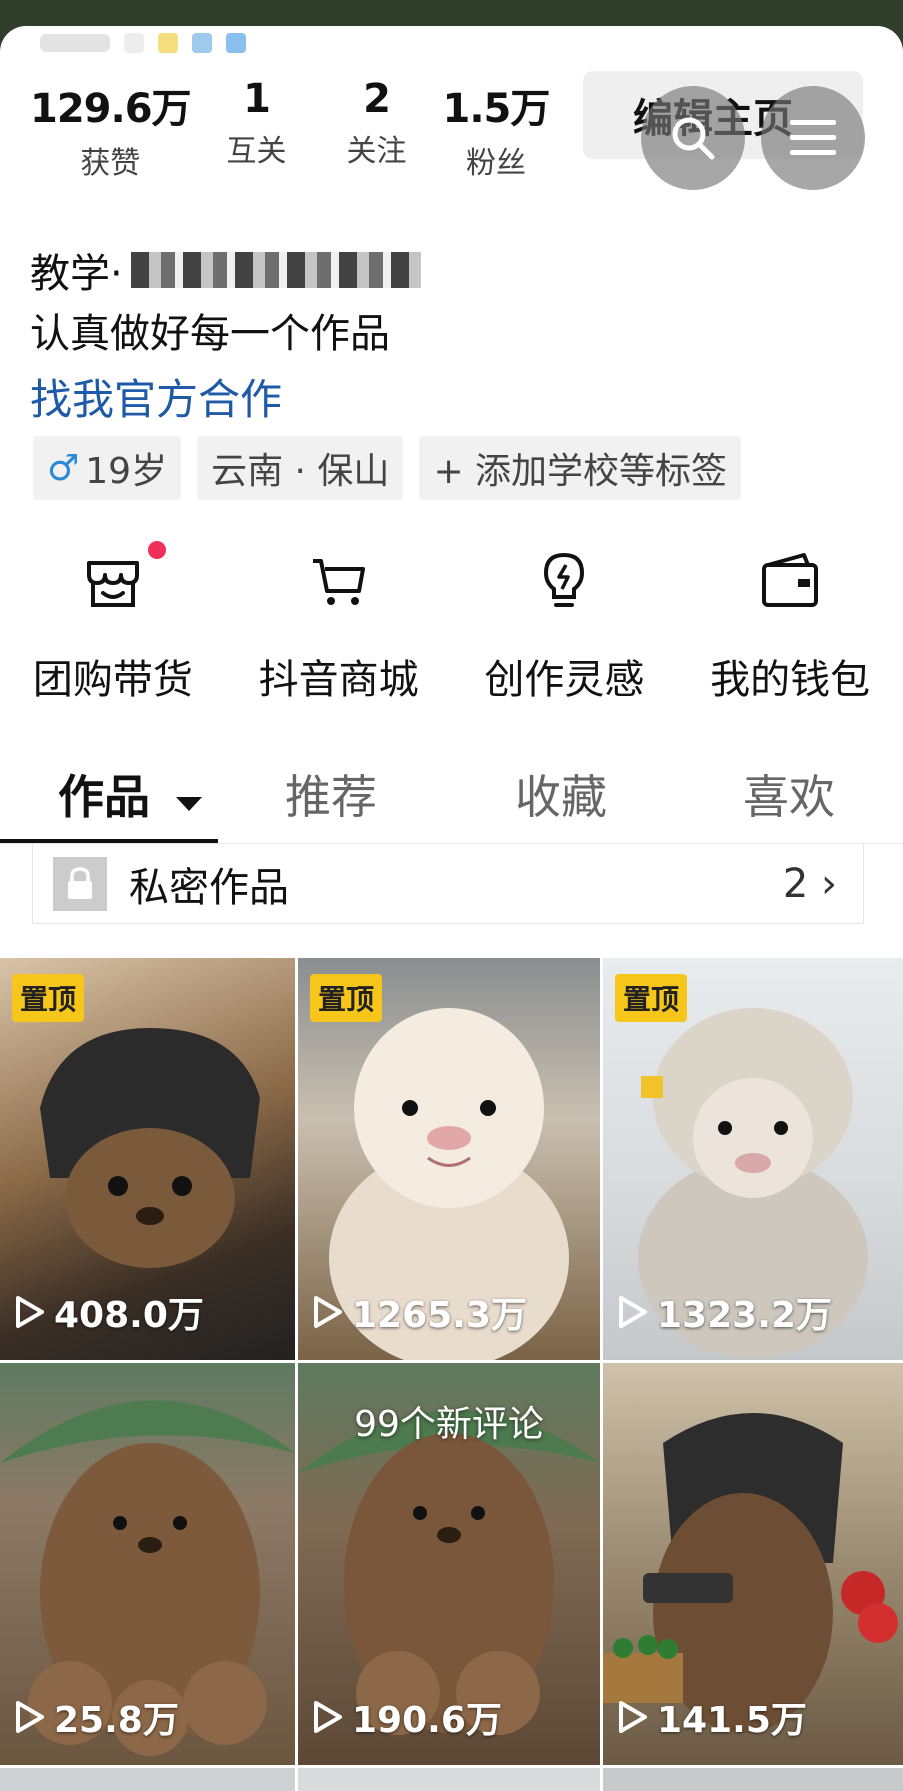  What do you see at coordinates (210, 334) in the screenshot?
I see `bio-description: 认真做好每一个作品` at bounding box center [210, 334].